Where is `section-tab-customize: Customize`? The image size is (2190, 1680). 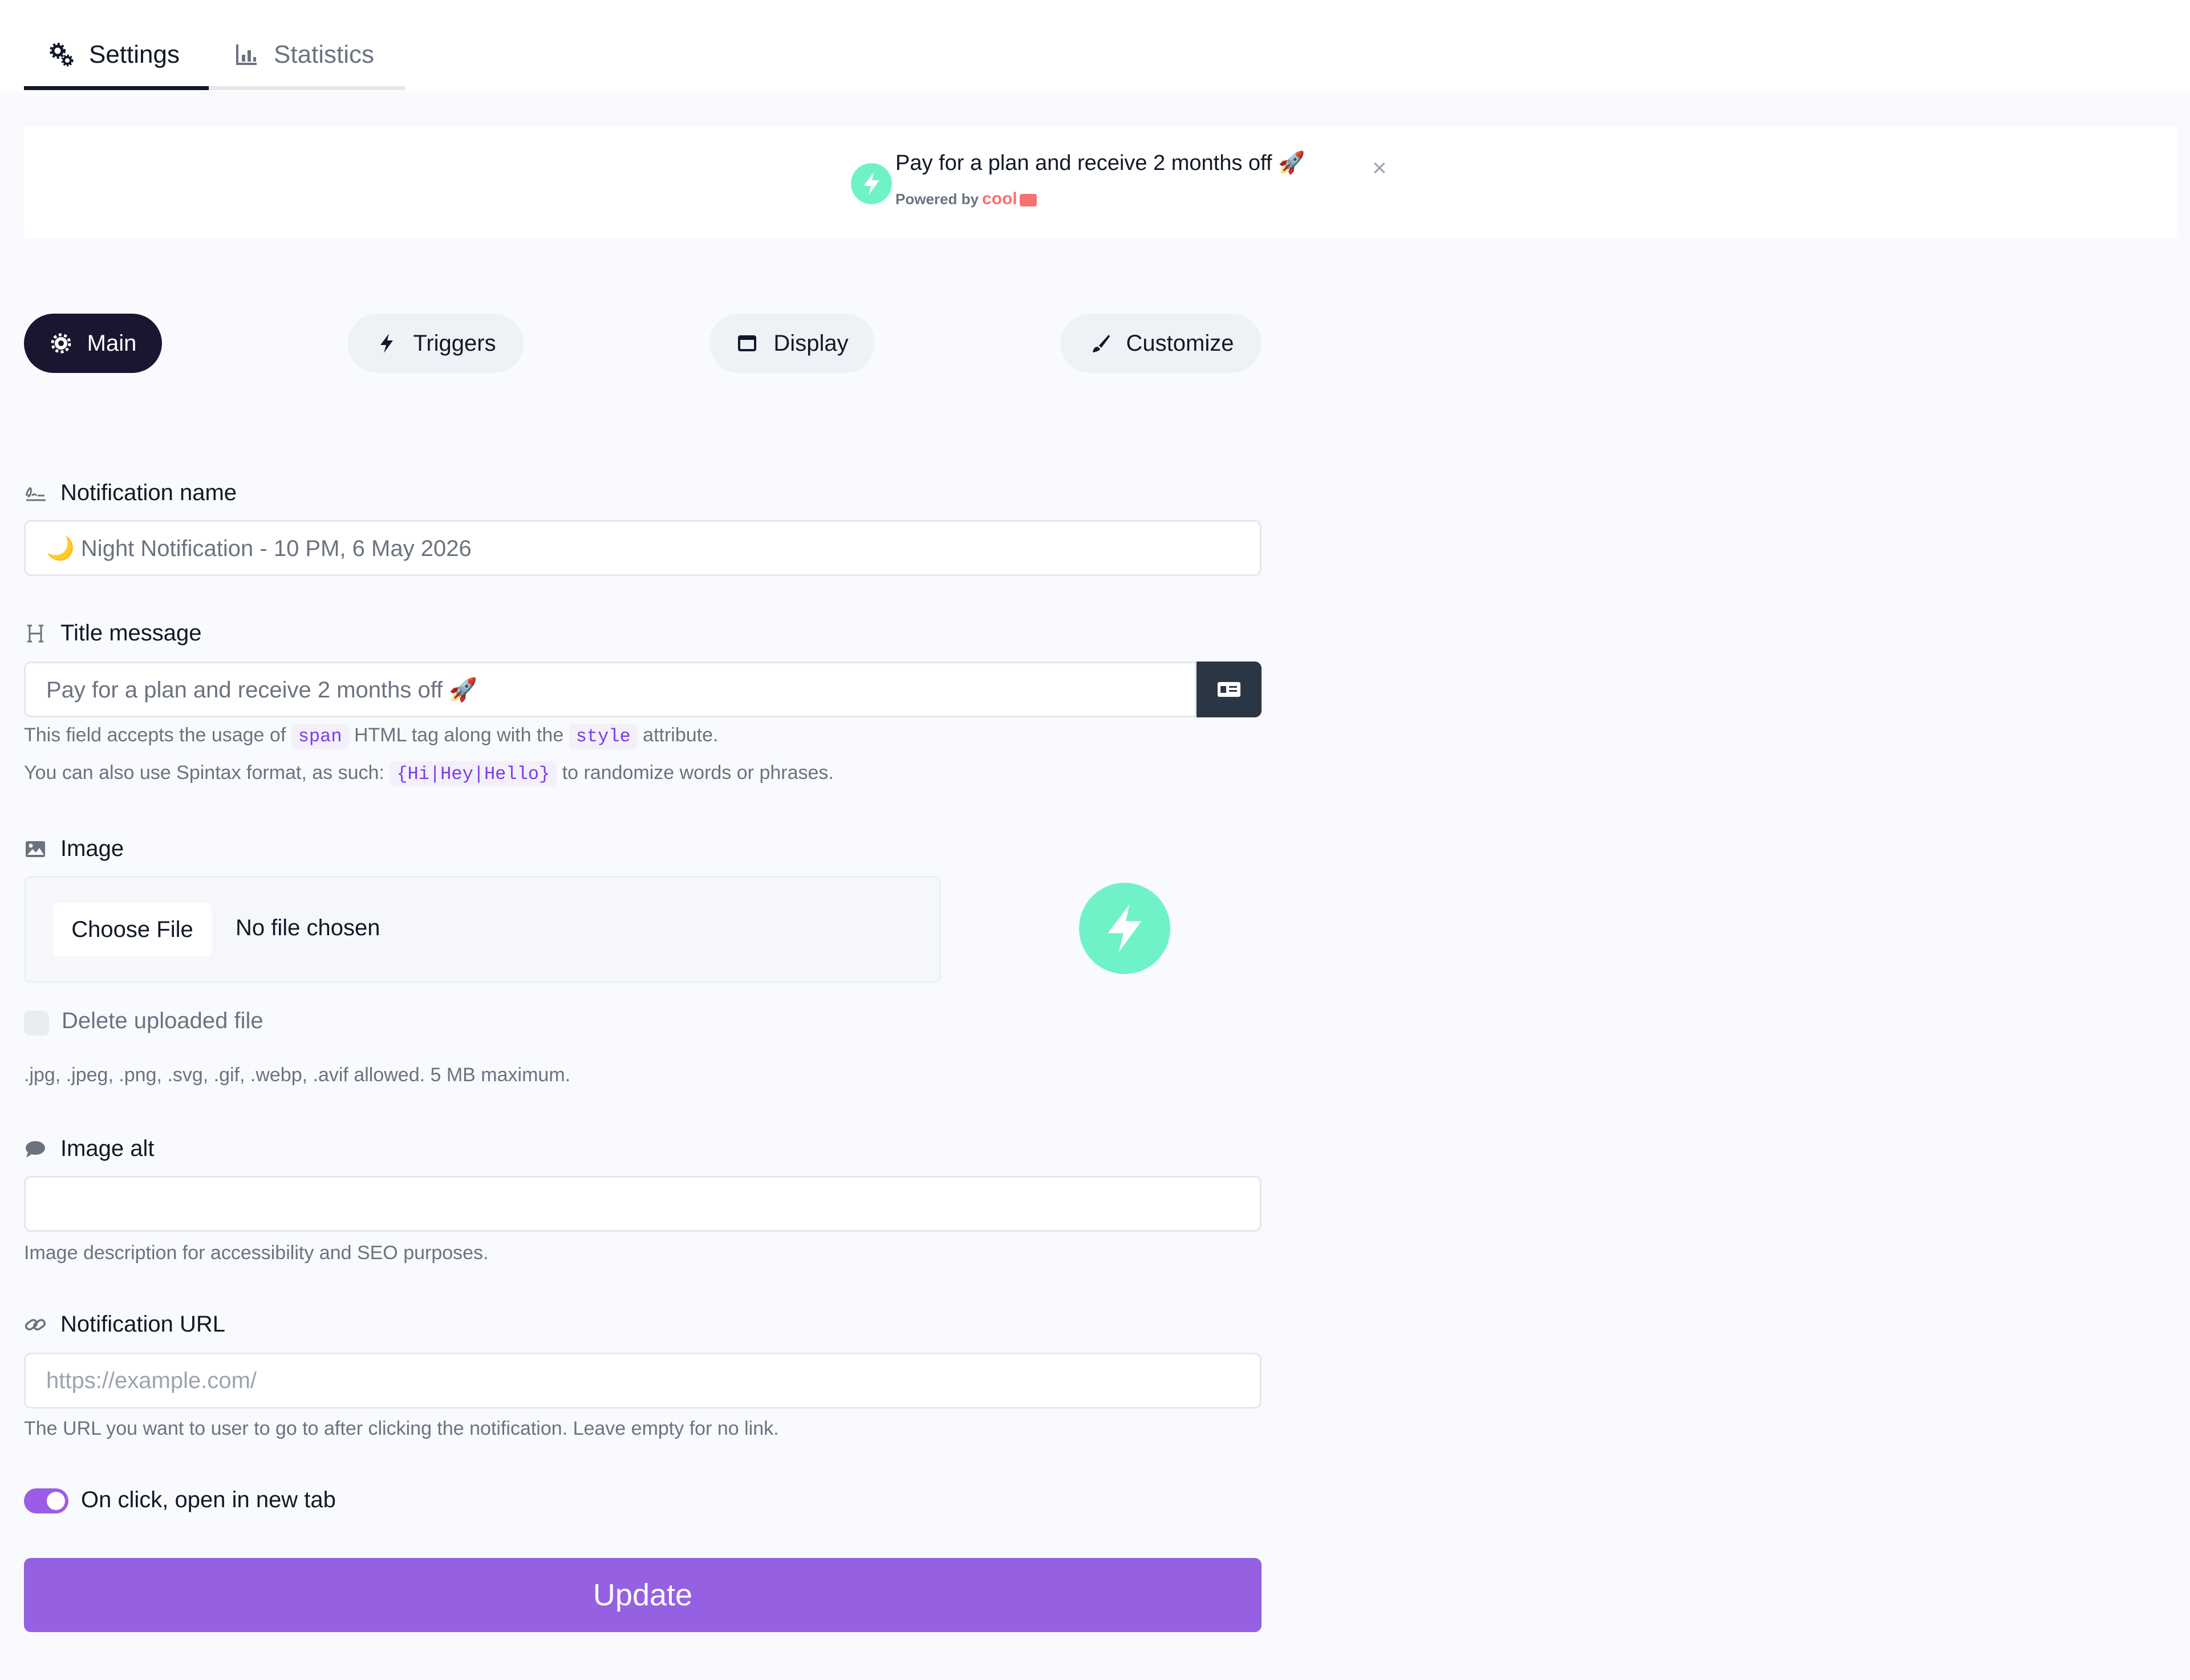 section-tab-customize: Customize is located at coordinates (1161, 343).